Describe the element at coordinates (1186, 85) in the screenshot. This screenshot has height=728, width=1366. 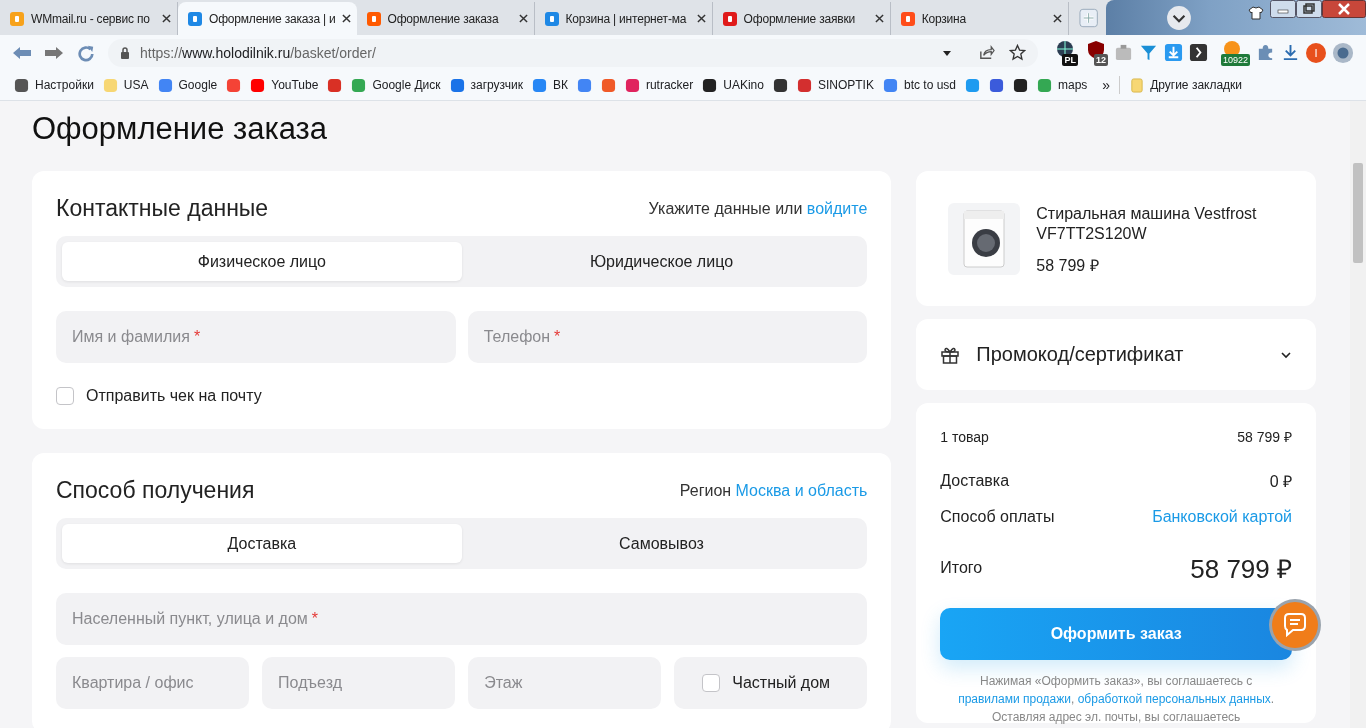
I see `bookmark-folder: Другие закладки` at that location.